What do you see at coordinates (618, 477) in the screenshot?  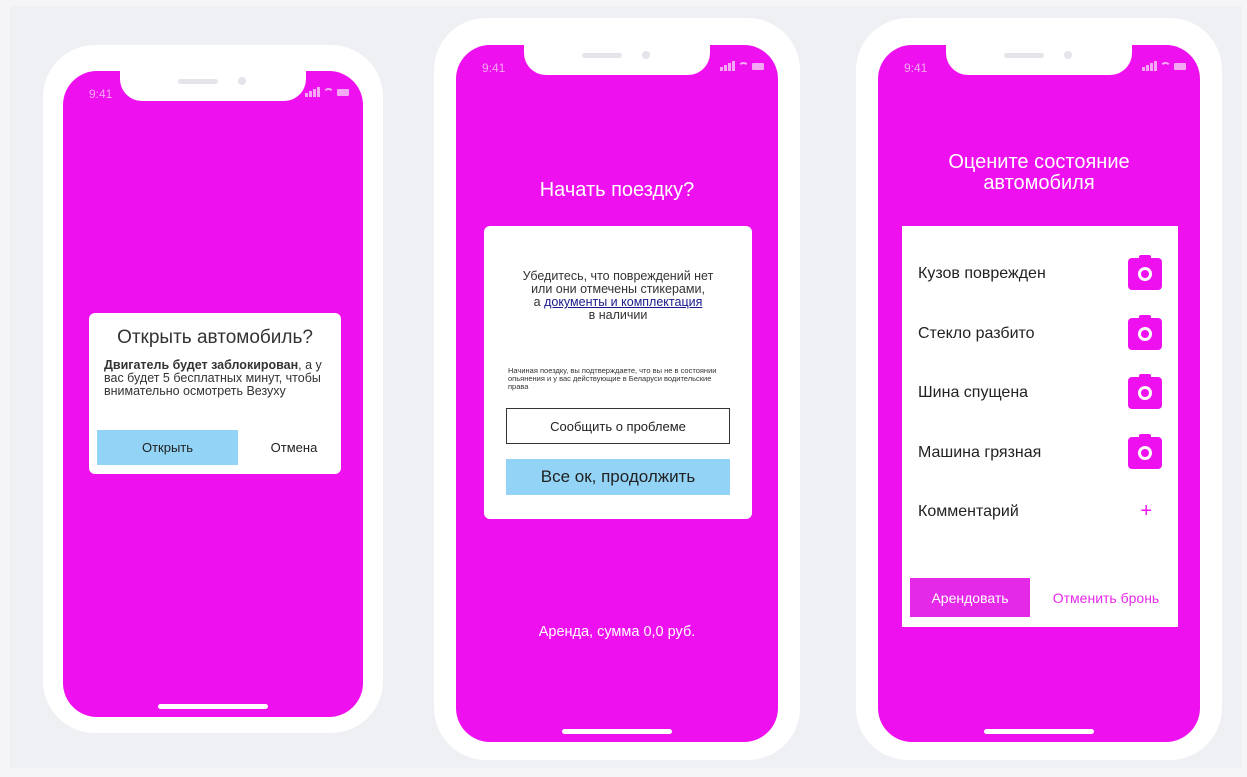 I see `continue-button: Все ок, продолжить` at bounding box center [618, 477].